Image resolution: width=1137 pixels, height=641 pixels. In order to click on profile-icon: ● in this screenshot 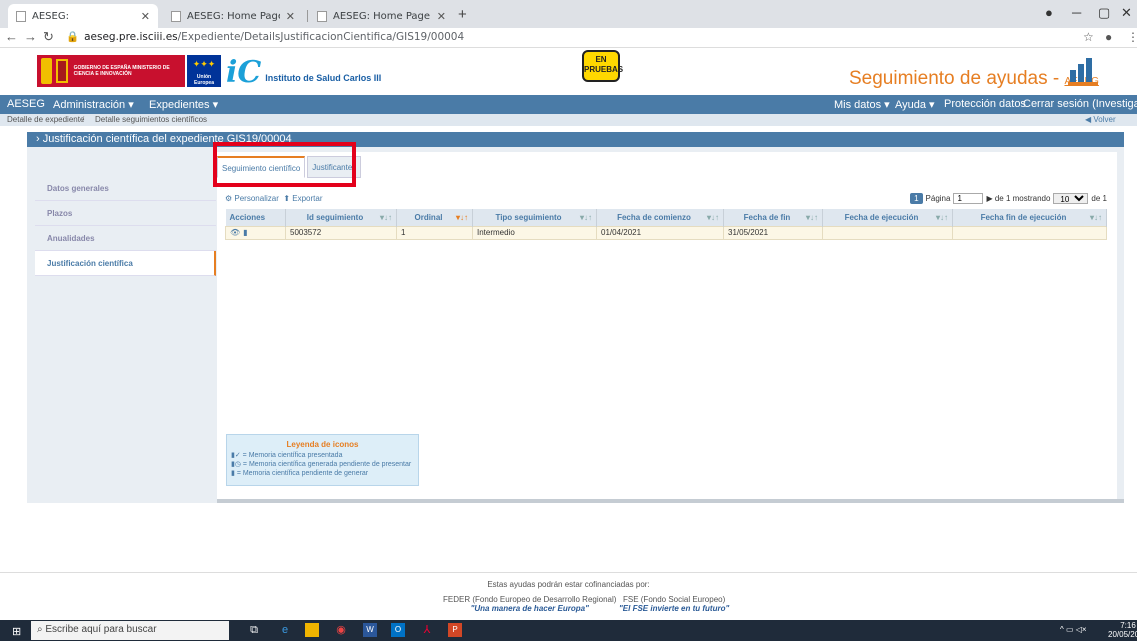, I will do `click(1049, 12)`.